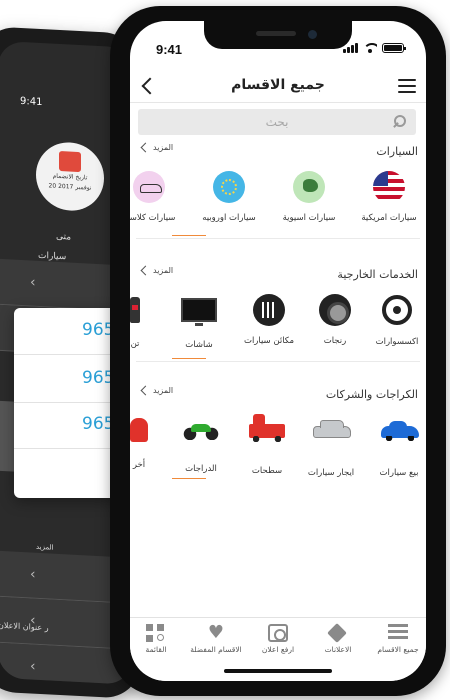  What do you see at coordinates (216, 632) in the screenshot?
I see `heart-icon: ♥` at bounding box center [216, 632].